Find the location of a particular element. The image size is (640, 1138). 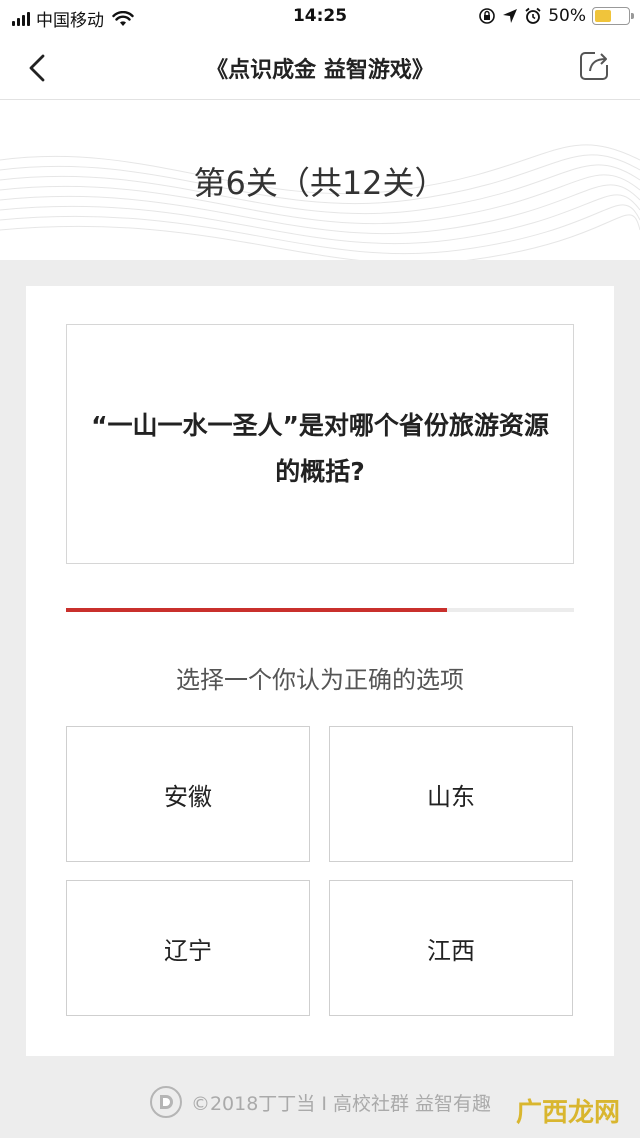

option-button: 山东 is located at coordinates (451, 794).